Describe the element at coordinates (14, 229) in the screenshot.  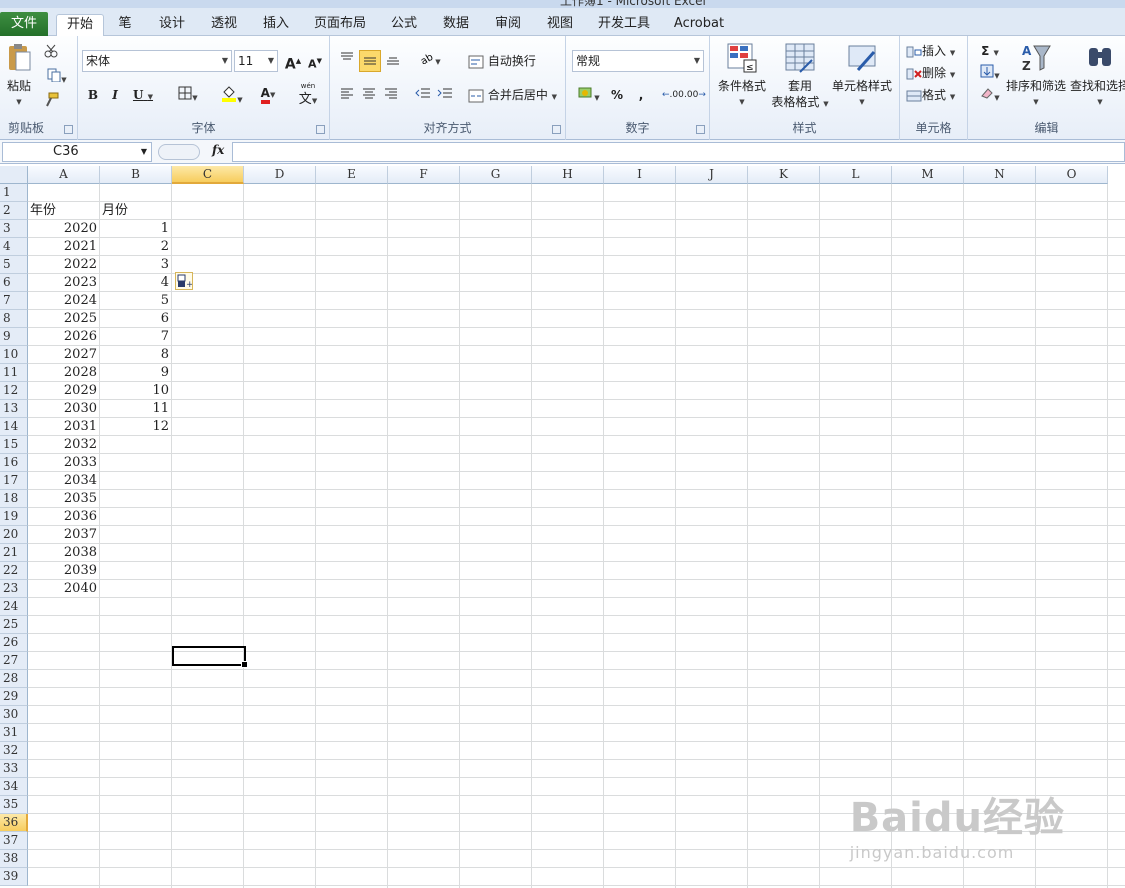
I see `row-header-3: 3` at that location.